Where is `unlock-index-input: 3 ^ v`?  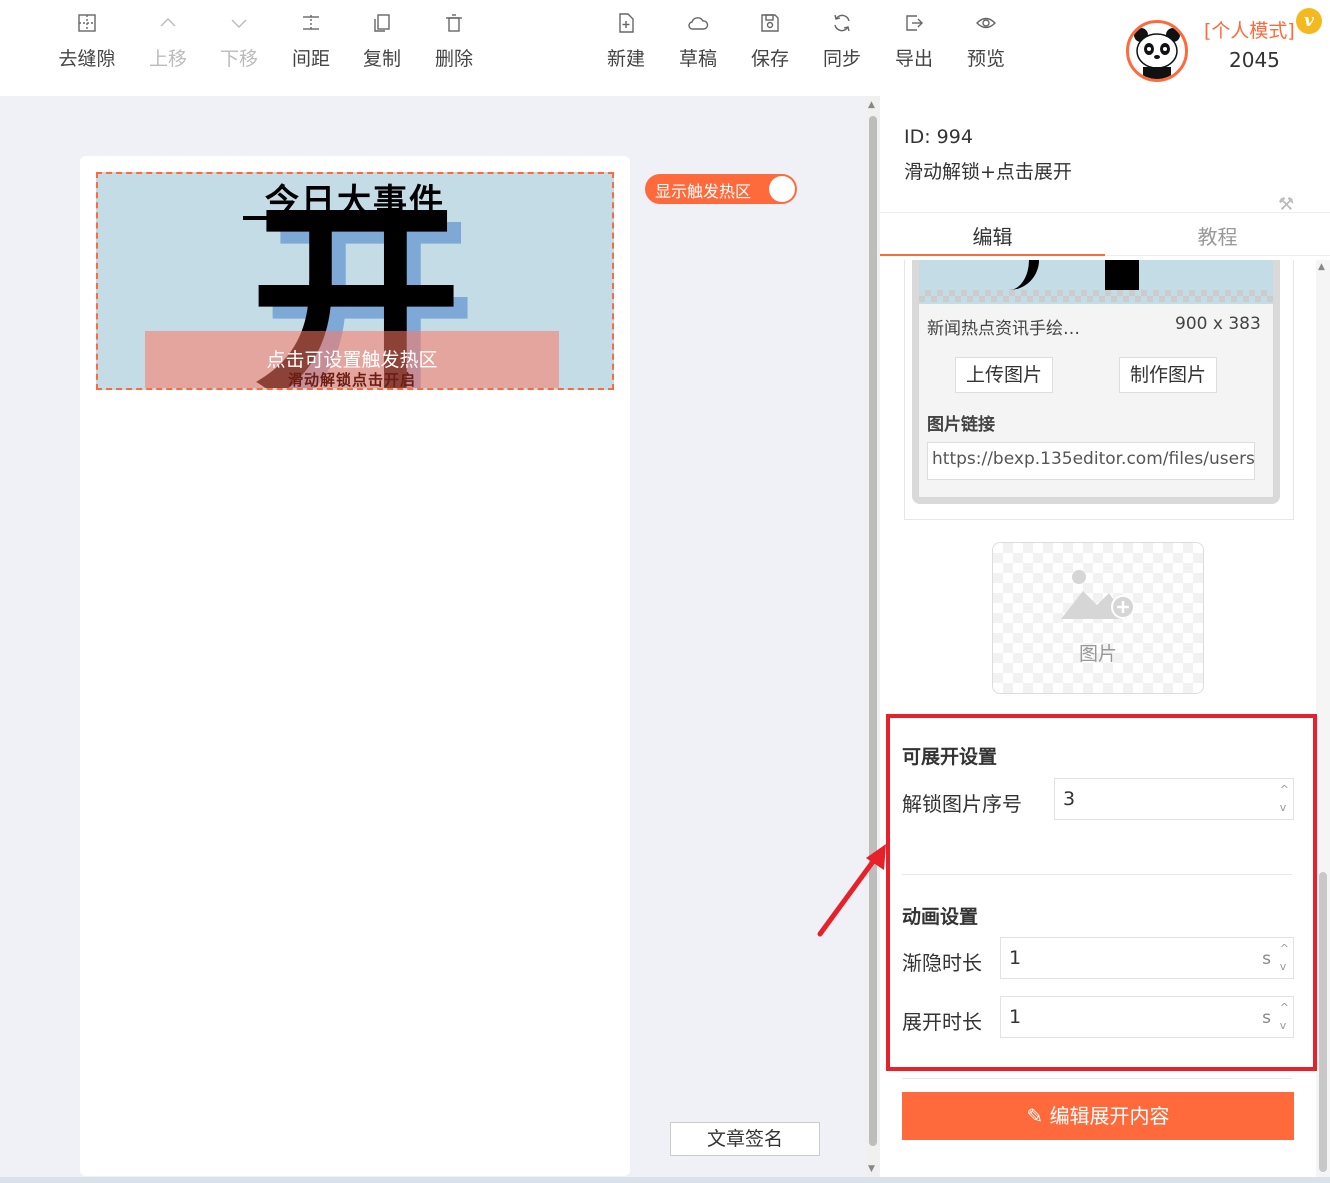 unlock-index-input: 3 ^ v is located at coordinates (1174, 799).